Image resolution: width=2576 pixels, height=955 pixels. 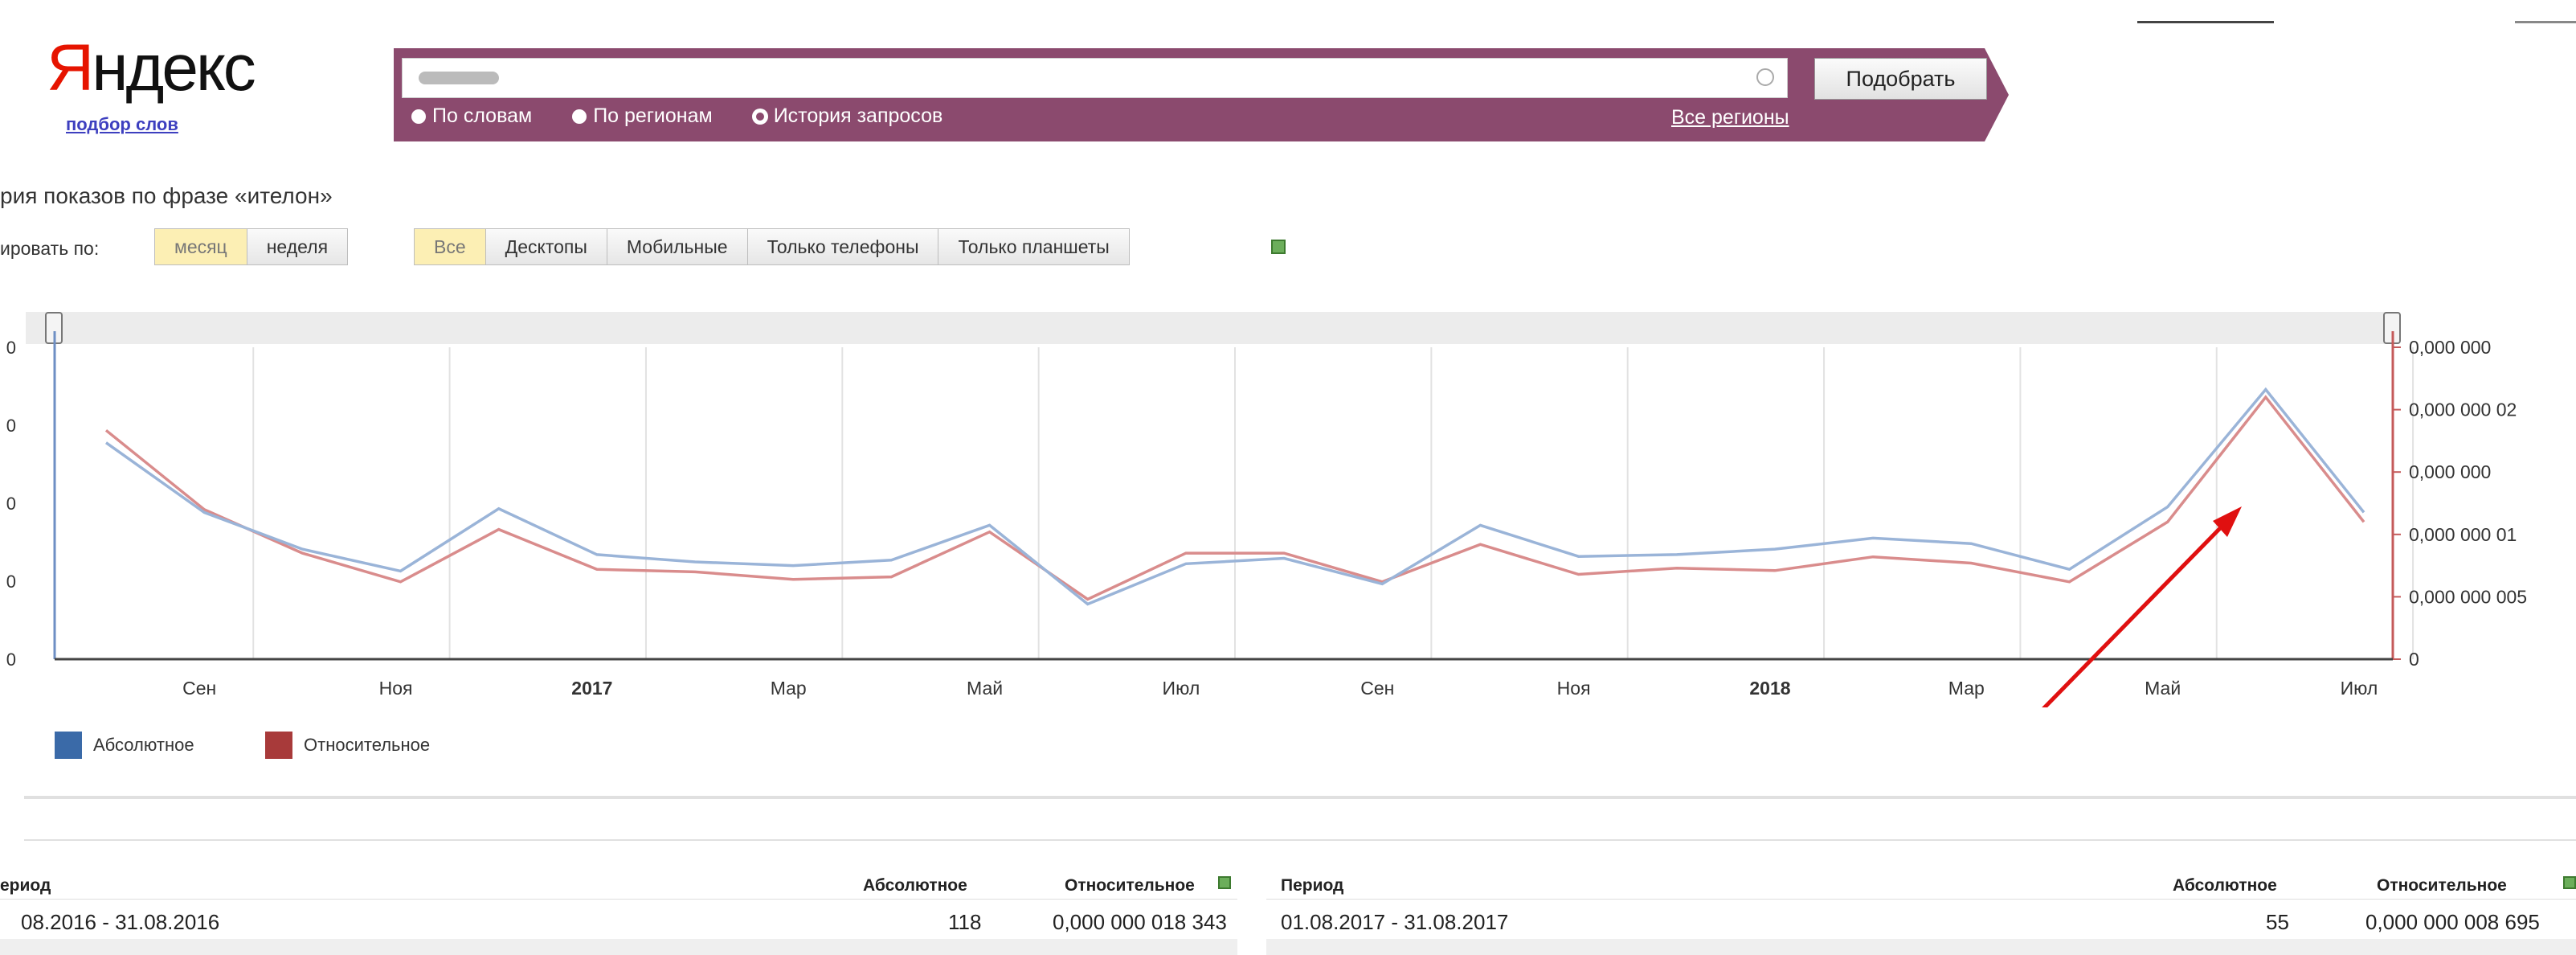 I want to click on right-row-relative: 0,000 000 008 695, so click(x=2452, y=922).